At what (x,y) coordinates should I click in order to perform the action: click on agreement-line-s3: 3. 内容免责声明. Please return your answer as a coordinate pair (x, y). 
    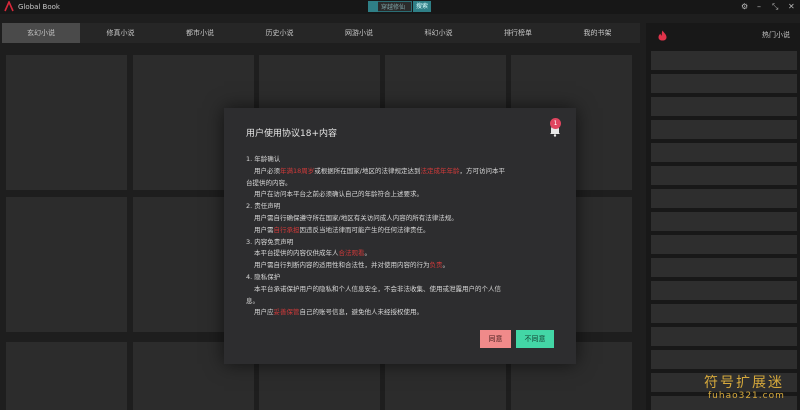
    Looking at the image, I should click on (405, 243).